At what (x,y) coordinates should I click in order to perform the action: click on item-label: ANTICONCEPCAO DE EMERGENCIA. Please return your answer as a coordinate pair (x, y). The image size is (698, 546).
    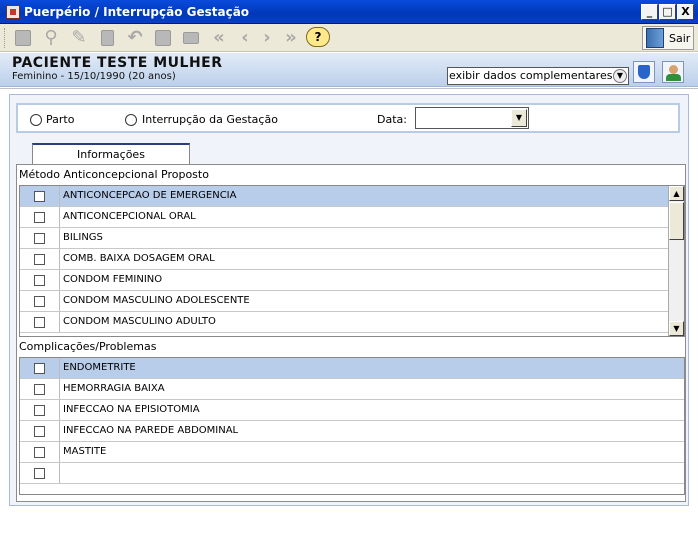
    Looking at the image, I should click on (364, 196).